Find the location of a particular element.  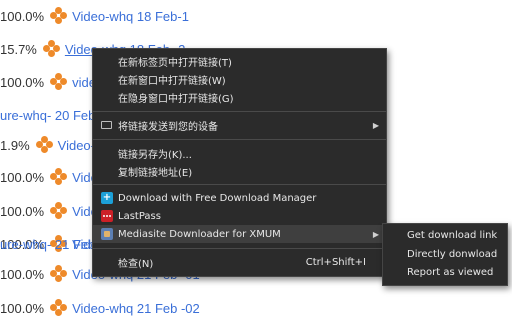

list-item: 1.9% Video- is located at coordinates (47, 145).